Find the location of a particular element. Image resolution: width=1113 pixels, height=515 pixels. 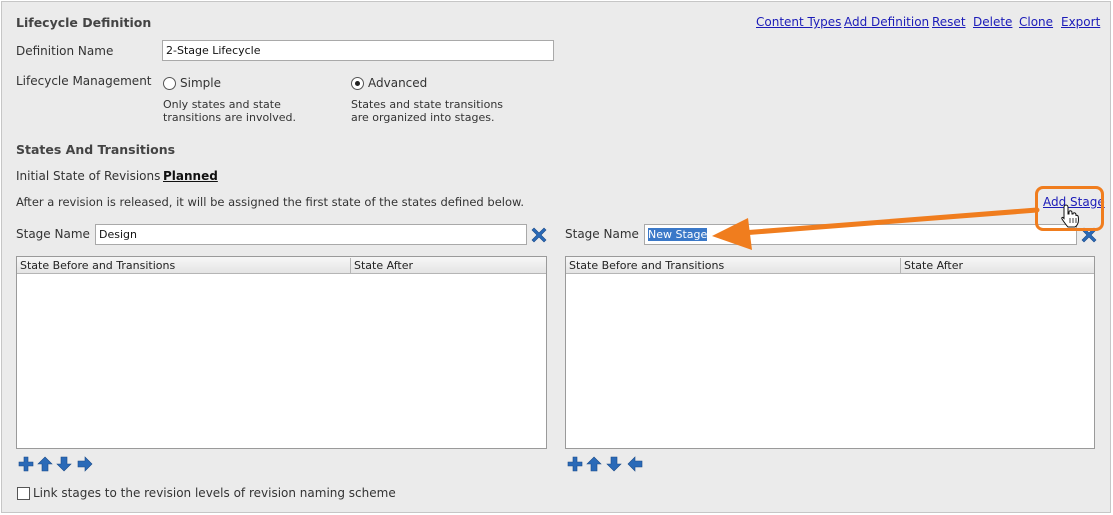

advanced-radio is located at coordinates (357, 83).